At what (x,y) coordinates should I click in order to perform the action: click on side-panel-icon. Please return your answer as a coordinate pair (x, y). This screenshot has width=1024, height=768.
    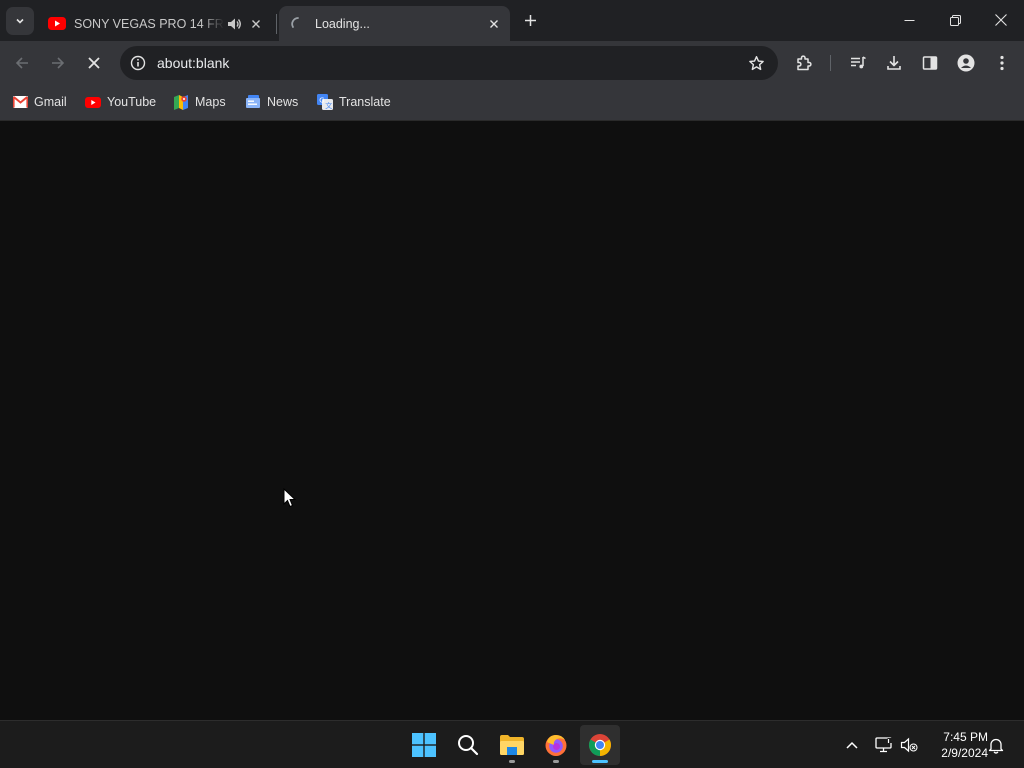
    Looking at the image, I should click on (930, 63).